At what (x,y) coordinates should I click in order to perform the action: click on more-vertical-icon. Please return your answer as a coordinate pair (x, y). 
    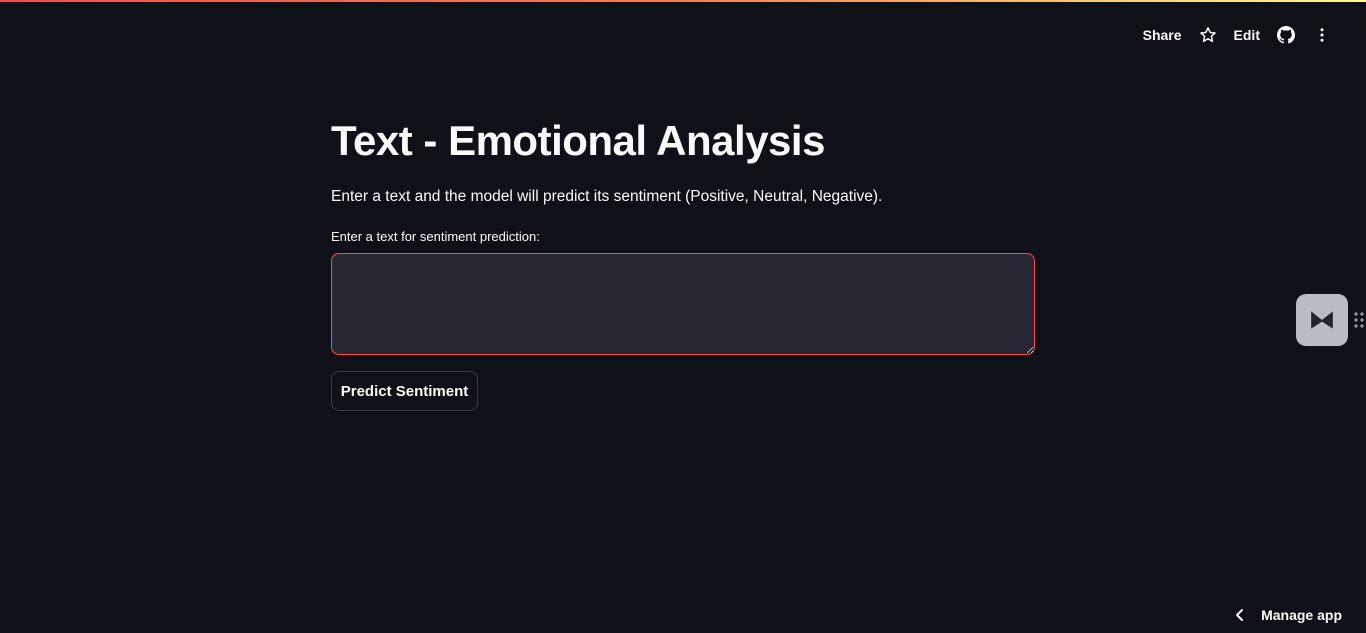
    Looking at the image, I should click on (1322, 35).